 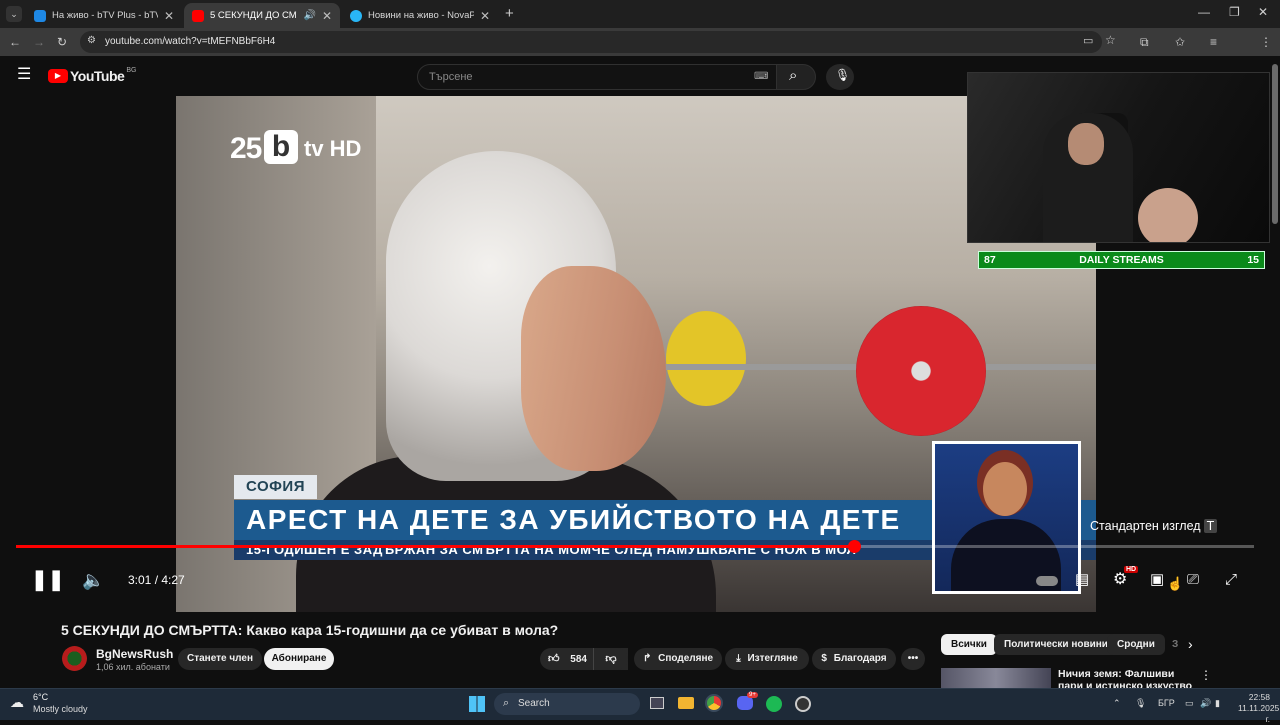 I want to click on tab-youtube-video: 5 СЕКУНДИ ДО СМЪРТТА: Какво 🔊 ✕, so click(x=262, y=15).